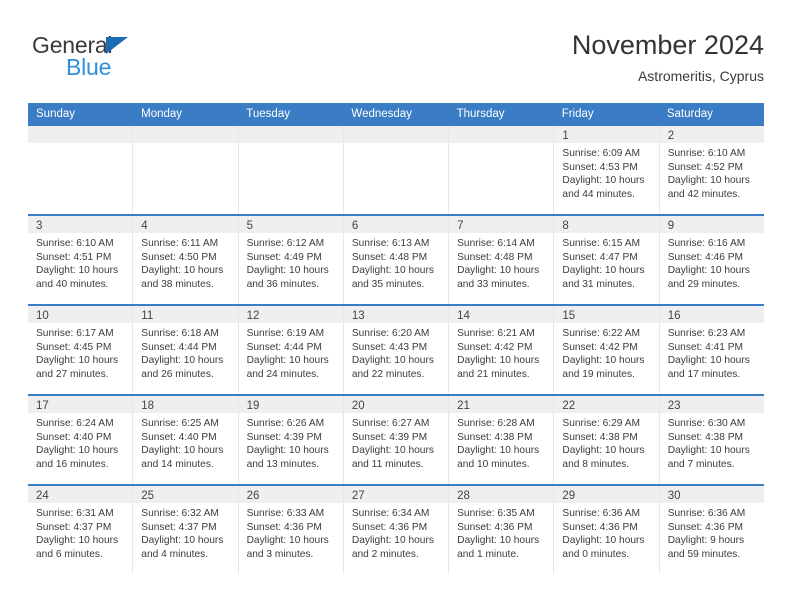  Describe the element at coordinates (390, 243) in the screenshot. I see `sunrise-text: Sunrise: 6:13 AM` at that location.